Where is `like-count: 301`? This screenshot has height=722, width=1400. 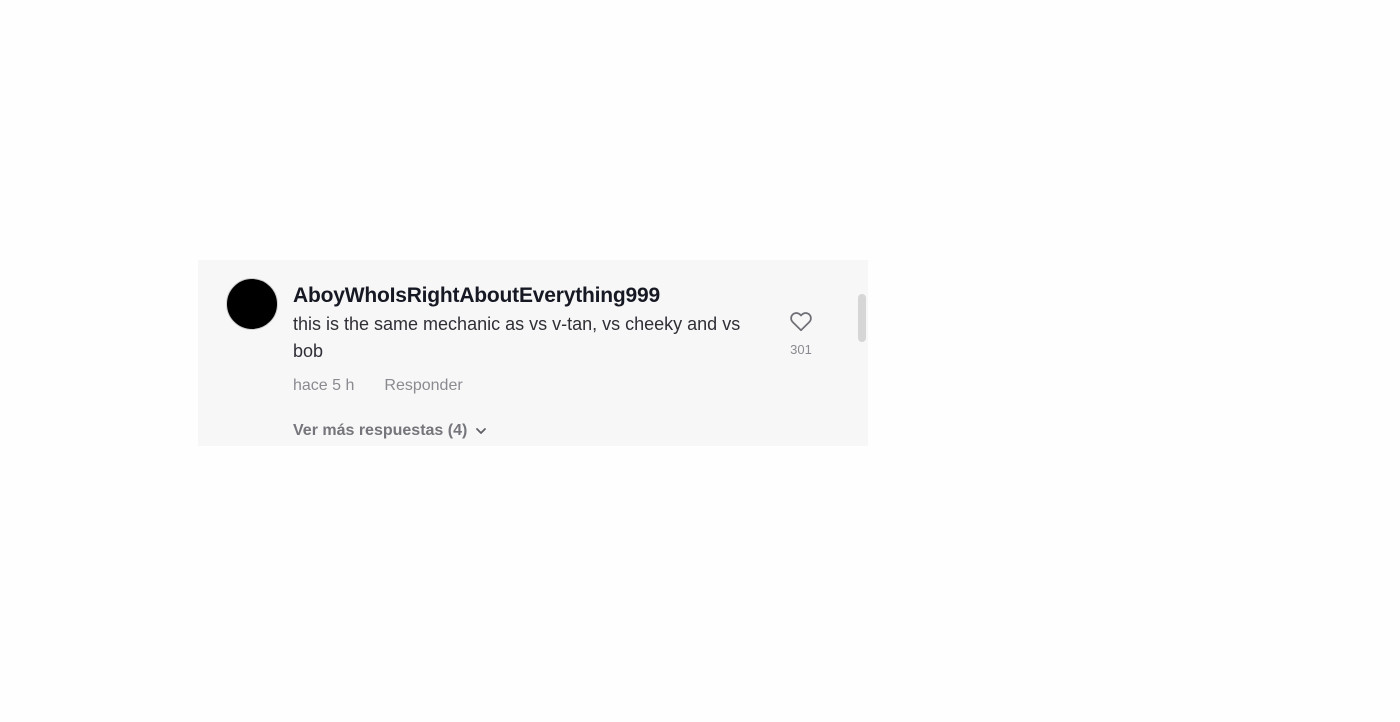 like-count: 301 is located at coordinates (801, 349).